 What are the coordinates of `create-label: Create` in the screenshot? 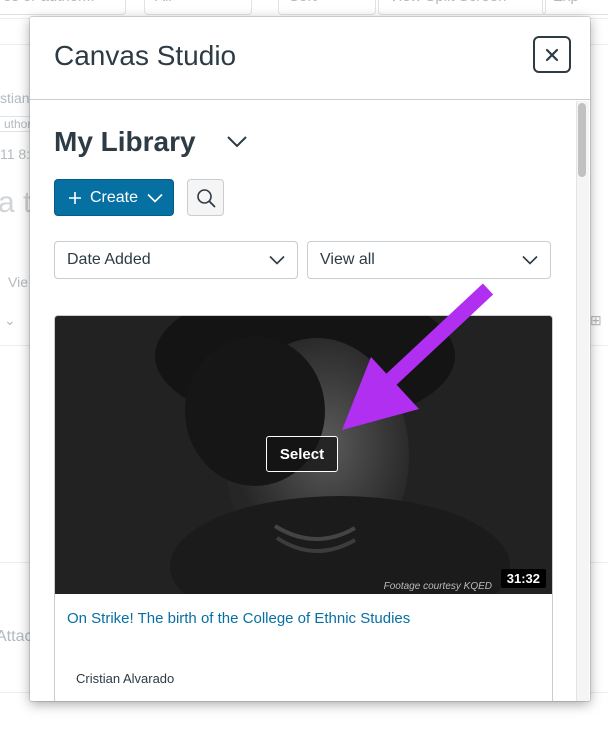 It's located at (114, 197).